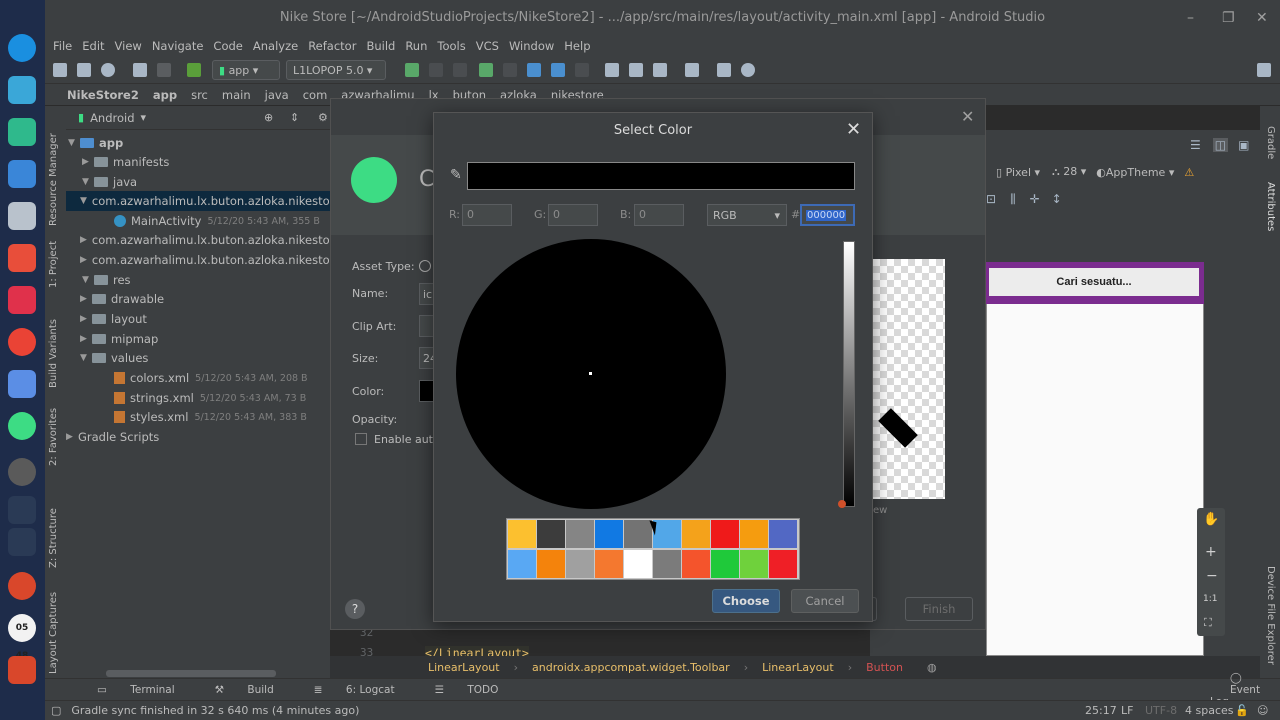 The height and width of the screenshot is (720, 1280). What do you see at coordinates (534, 70) in the screenshot?
I see `profile-icon` at bounding box center [534, 70].